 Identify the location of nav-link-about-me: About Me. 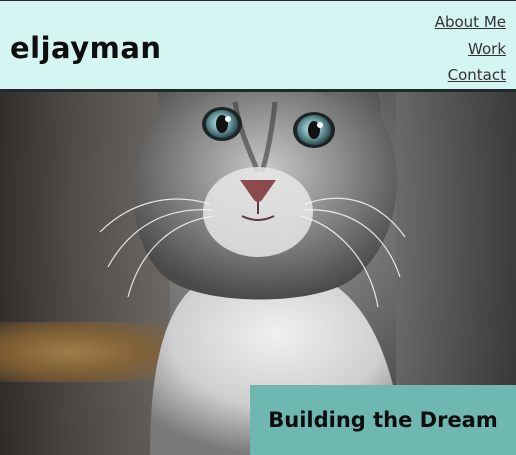
(470, 22).